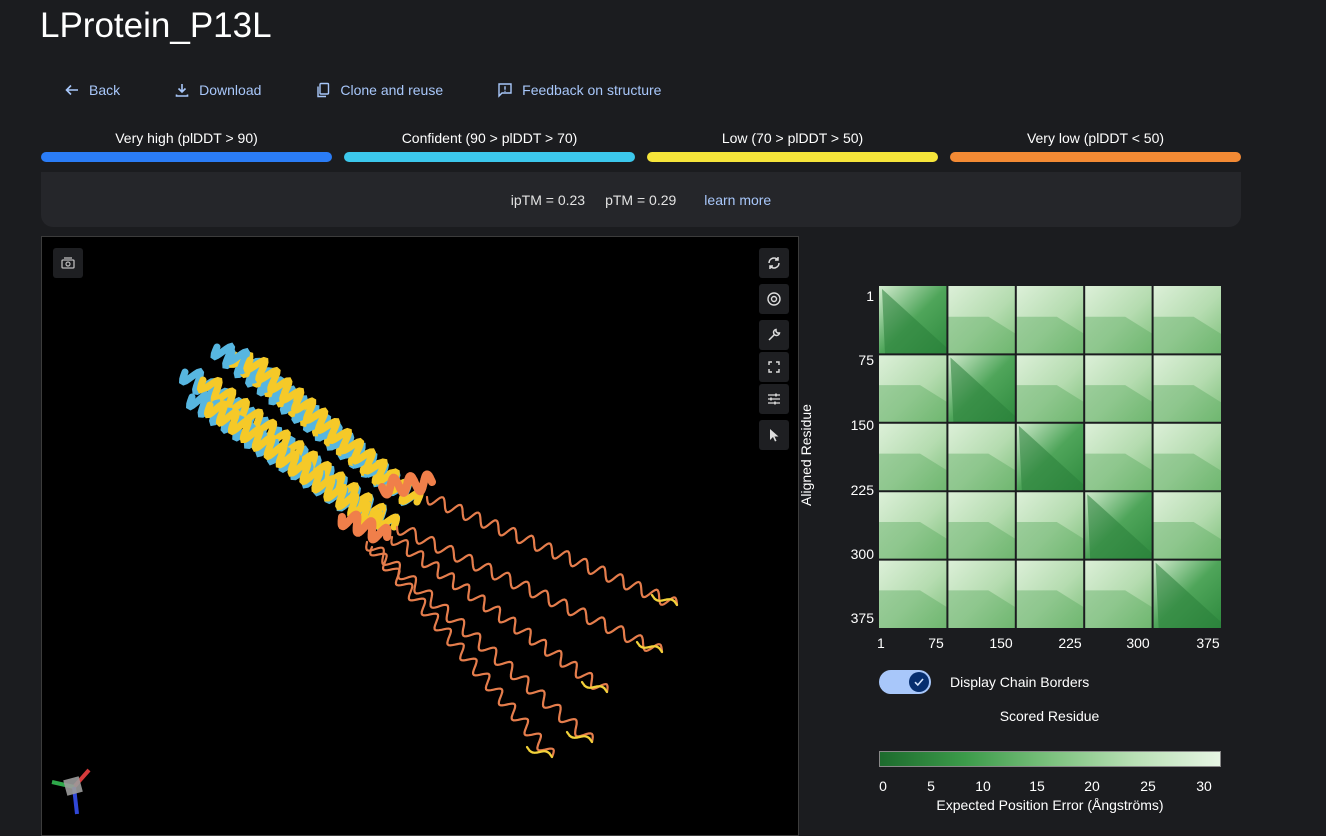  I want to click on back-button: Back, so click(92, 90).